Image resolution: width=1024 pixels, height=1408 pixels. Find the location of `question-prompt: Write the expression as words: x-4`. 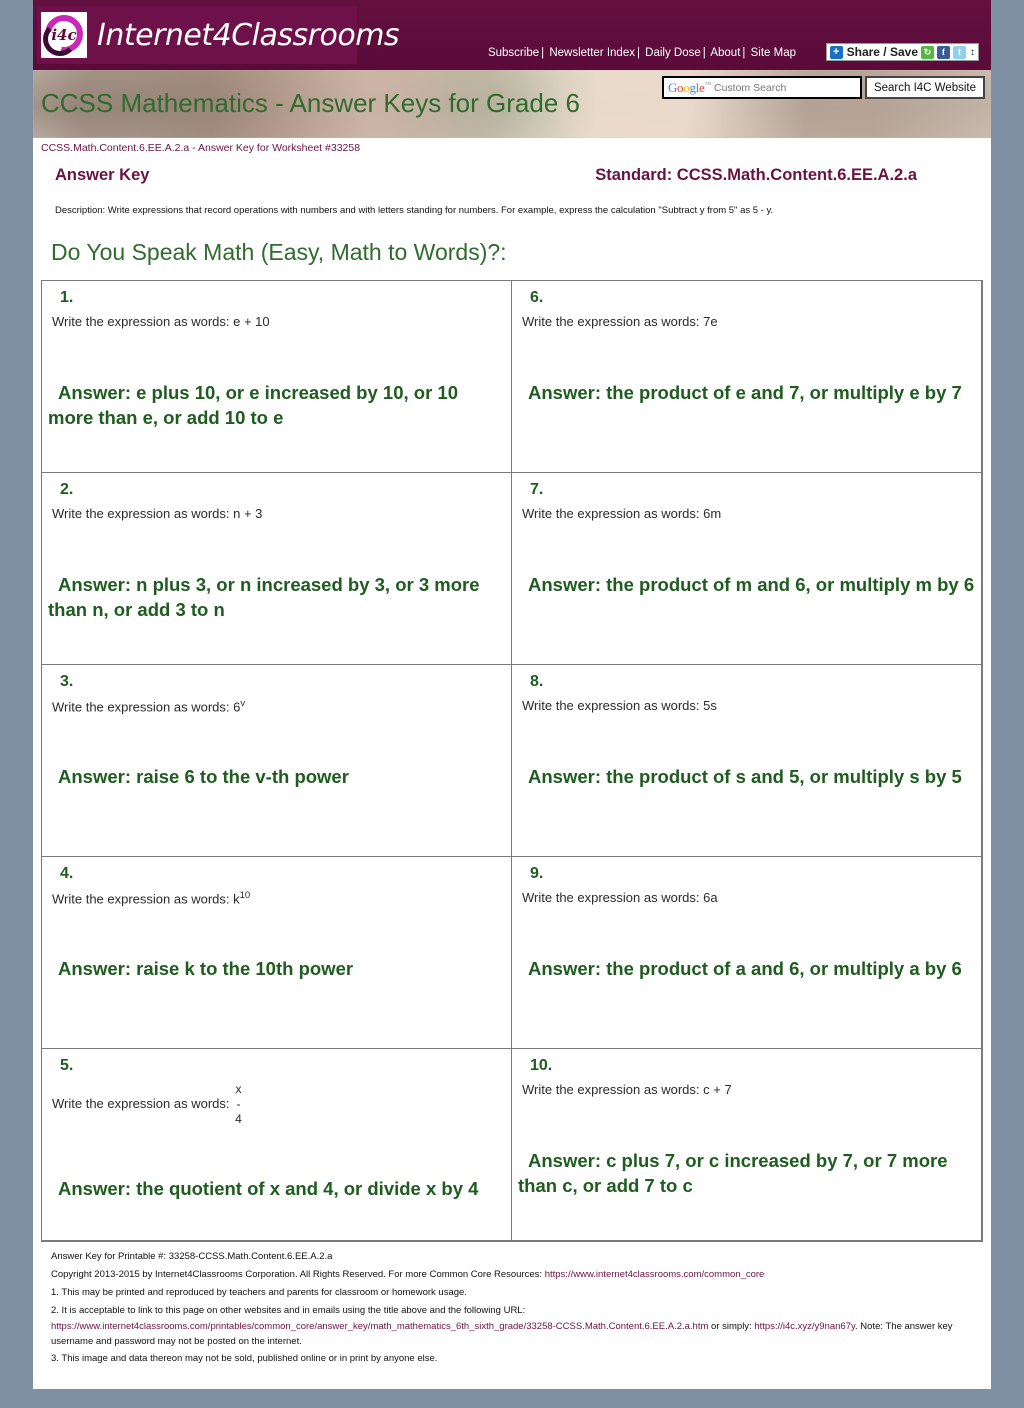

question-prompt: Write the expression as words: x-4 is located at coordinates (278, 1104).